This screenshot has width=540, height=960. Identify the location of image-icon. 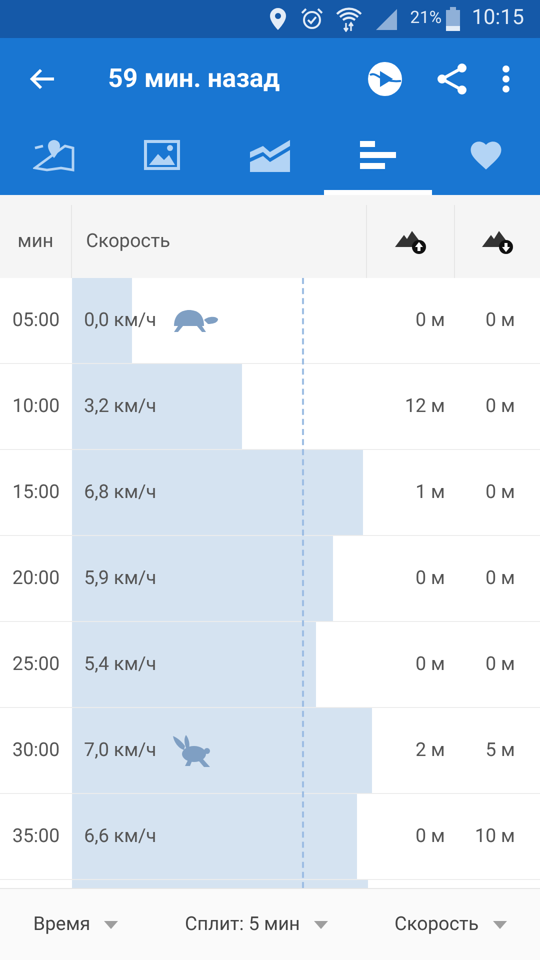
(162, 155).